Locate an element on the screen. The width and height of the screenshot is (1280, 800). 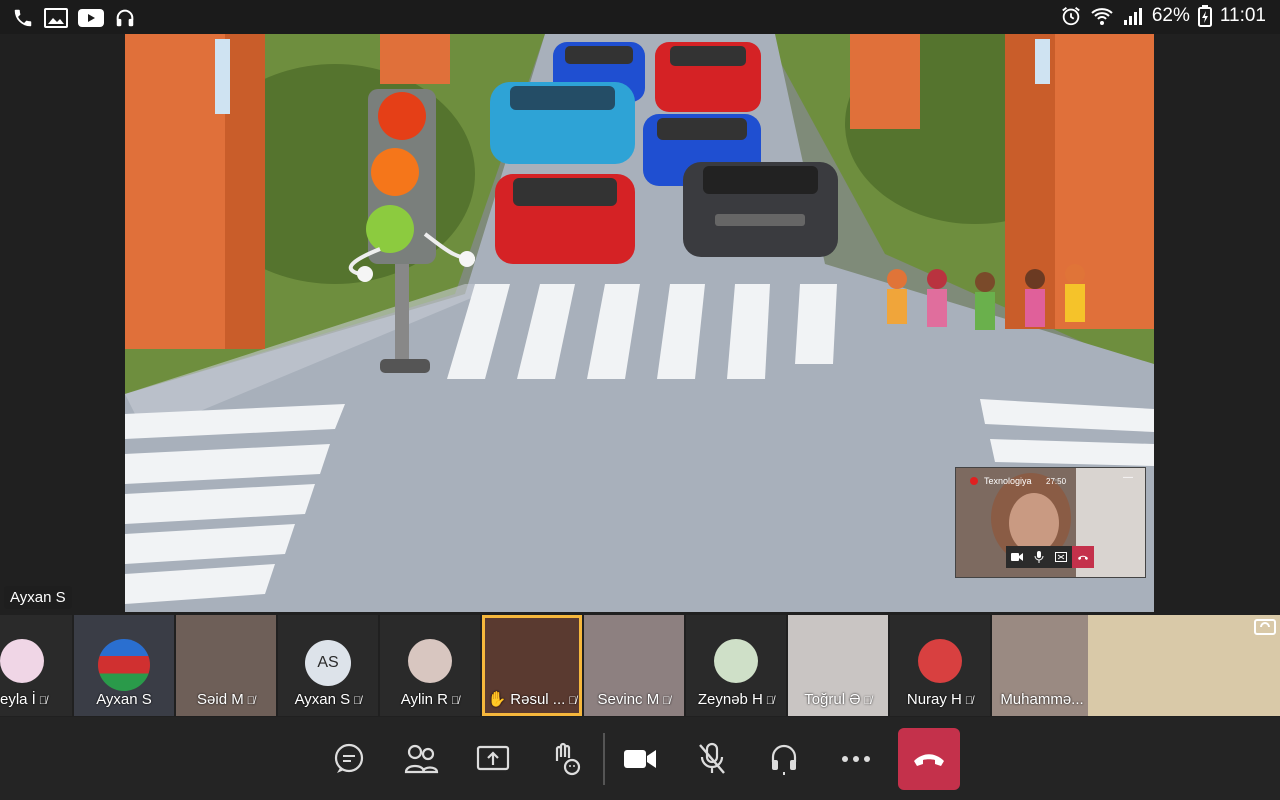
status-bar: 62% 11:01 is located at coordinates (640, 17).